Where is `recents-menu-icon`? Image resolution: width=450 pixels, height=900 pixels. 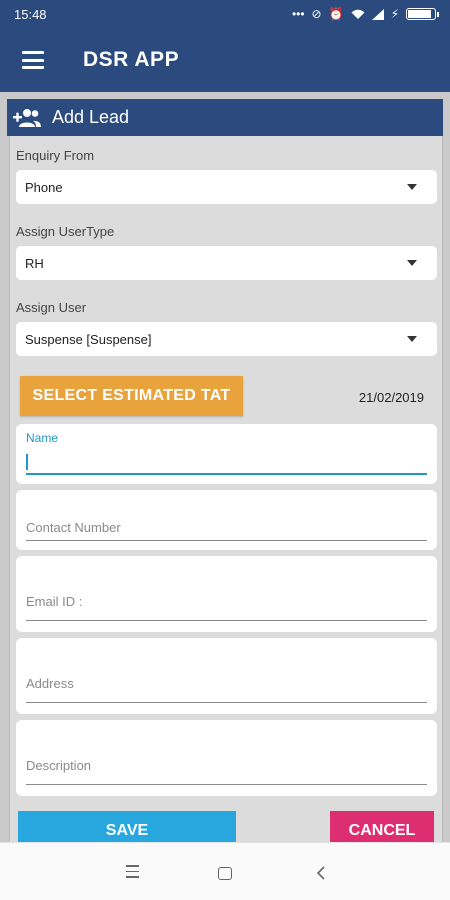
recents-menu-icon is located at coordinates (134, 873).